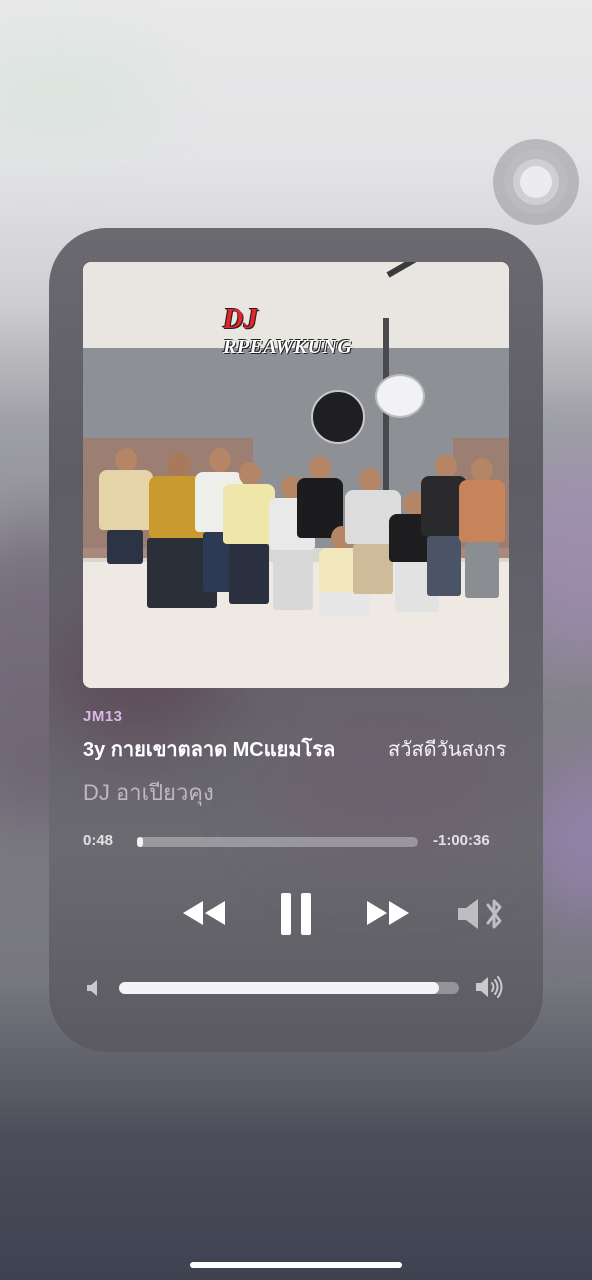 The height and width of the screenshot is (1280, 592). Describe the element at coordinates (338, 417) in the screenshot. I see `wall-sign` at that location.